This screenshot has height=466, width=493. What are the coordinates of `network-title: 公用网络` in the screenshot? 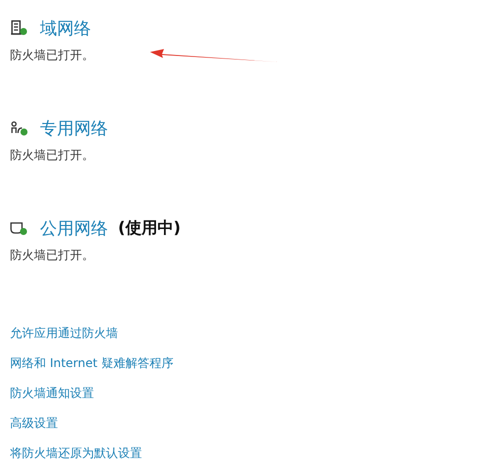 It's located at (74, 228).